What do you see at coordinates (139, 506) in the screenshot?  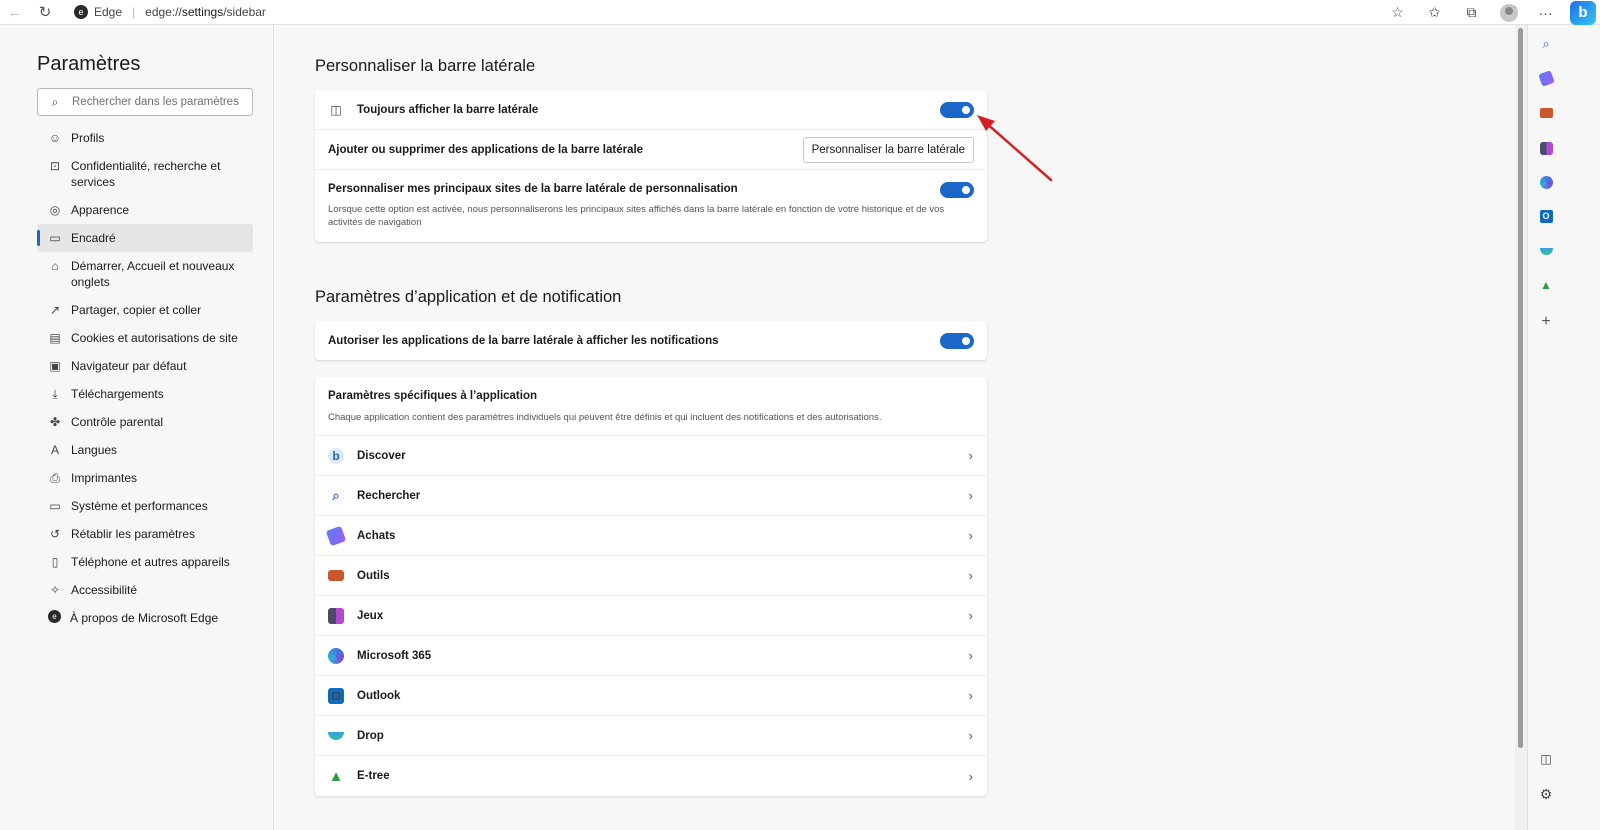 I see `nav-item-label: Système et performances` at bounding box center [139, 506].